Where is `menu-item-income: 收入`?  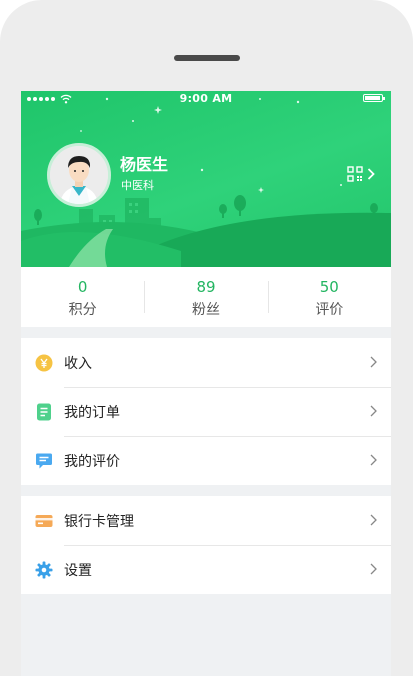 menu-item-income: 收入 is located at coordinates (206, 362).